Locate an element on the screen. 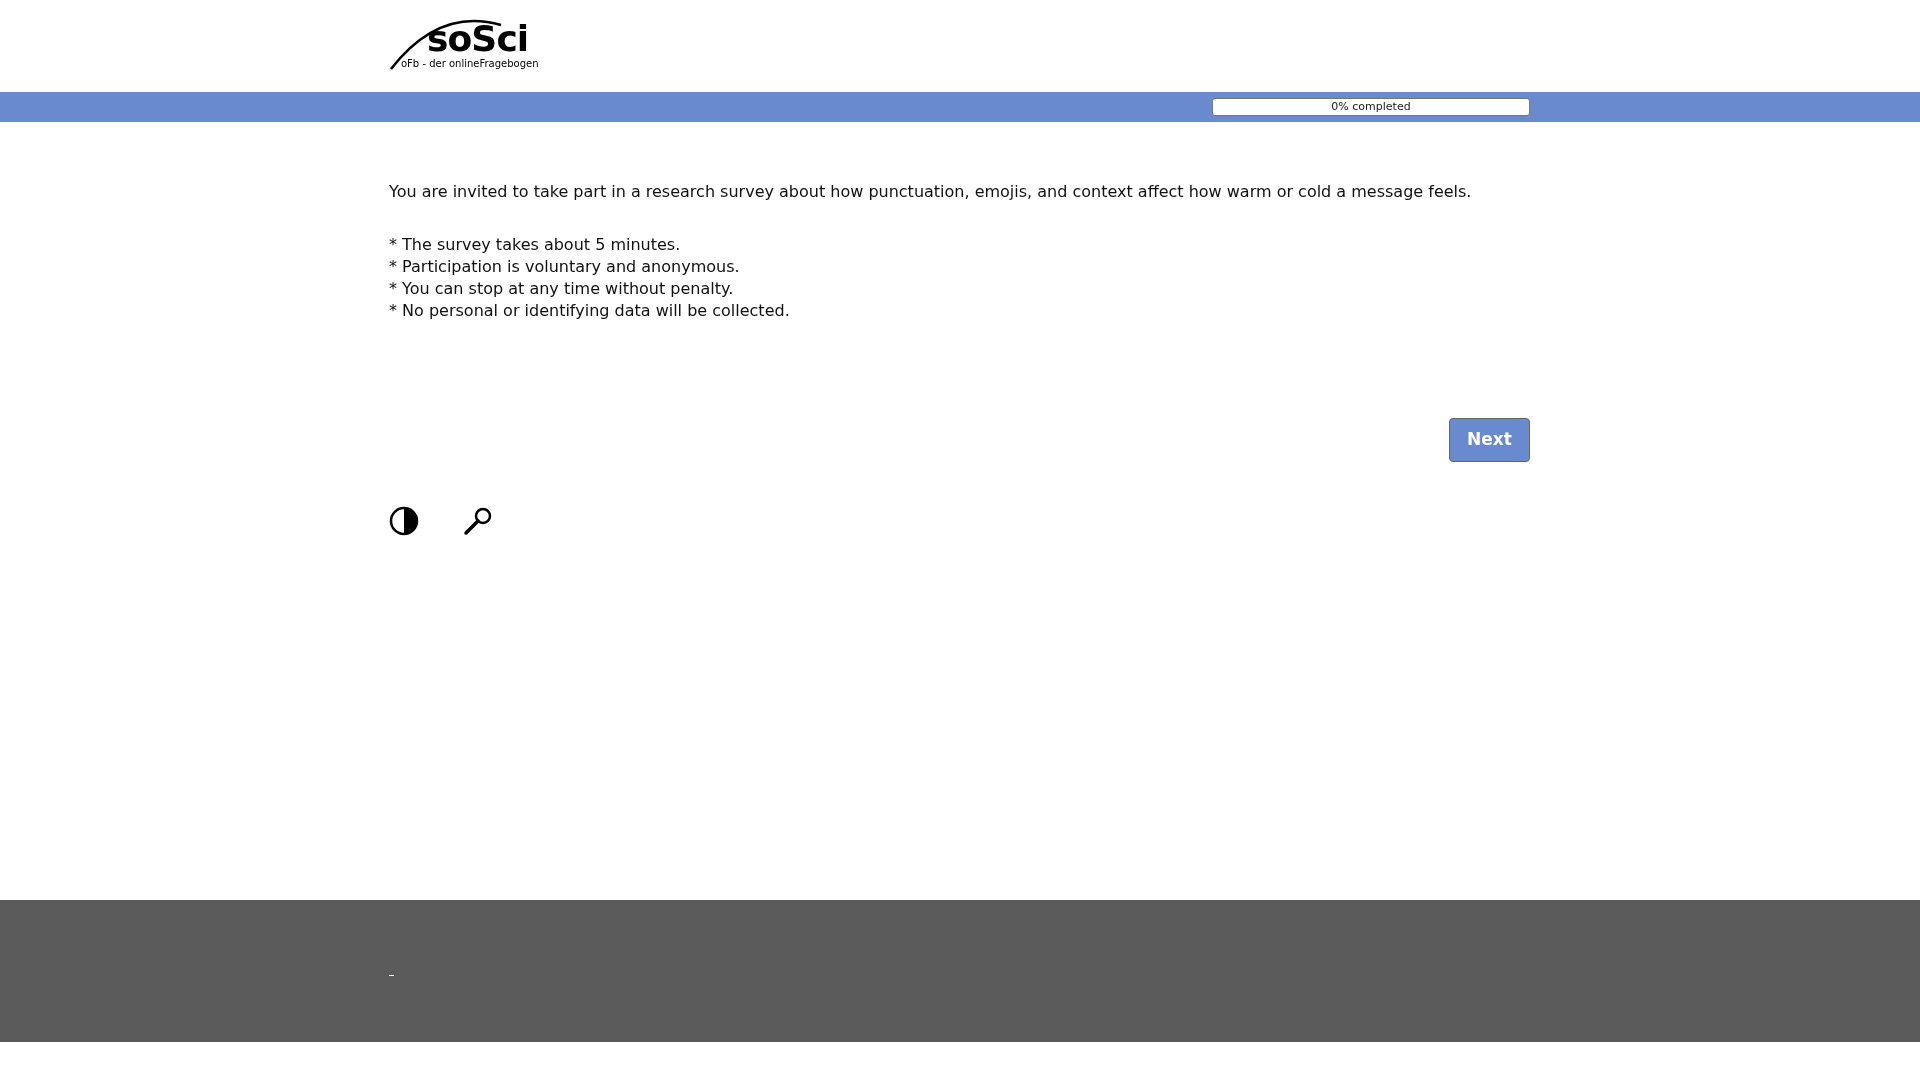 The height and width of the screenshot is (1080, 1920). bullet-text: * You can stop at any time without penalty. is located at coordinates (562, 289).